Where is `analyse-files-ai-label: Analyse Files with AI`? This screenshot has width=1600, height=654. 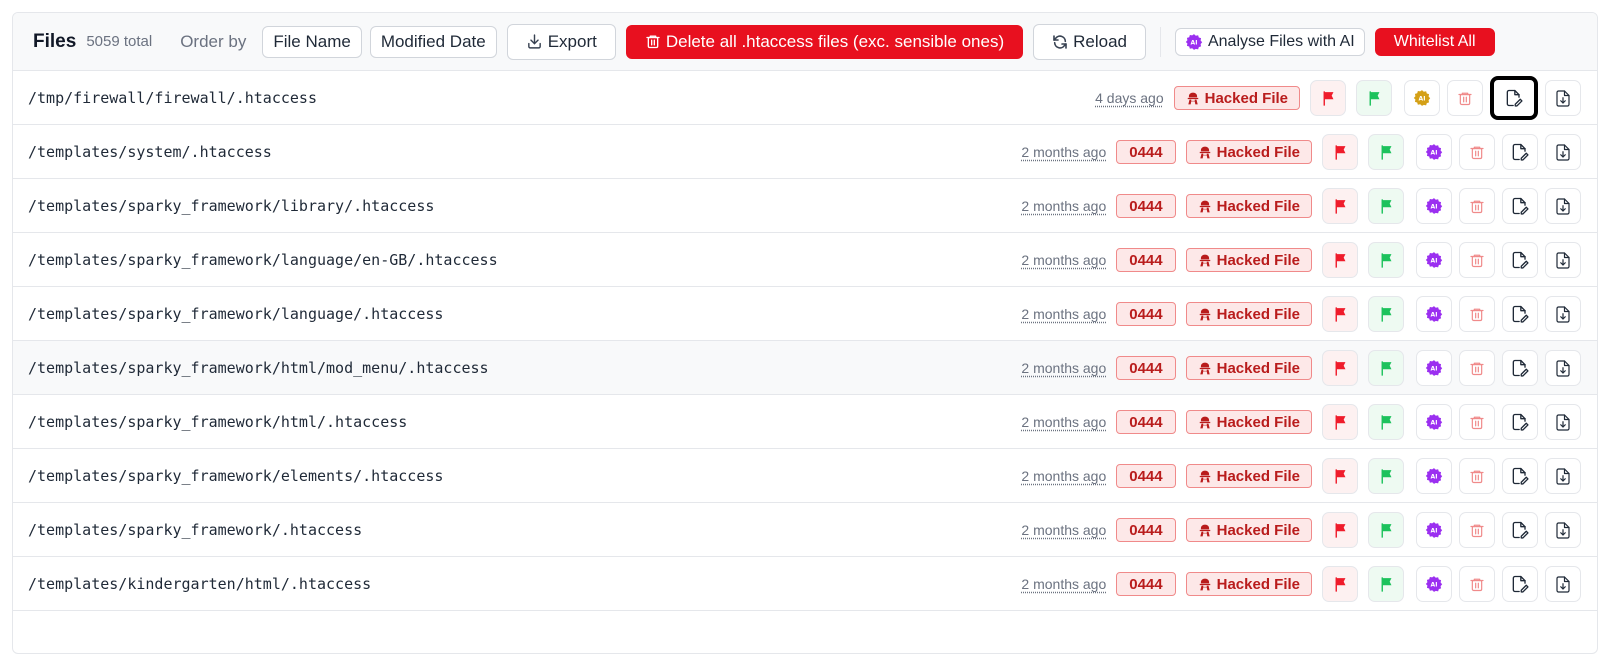 analyse-files-ai-label: Analyse Files with AI is located at coordinates (1281, 41).